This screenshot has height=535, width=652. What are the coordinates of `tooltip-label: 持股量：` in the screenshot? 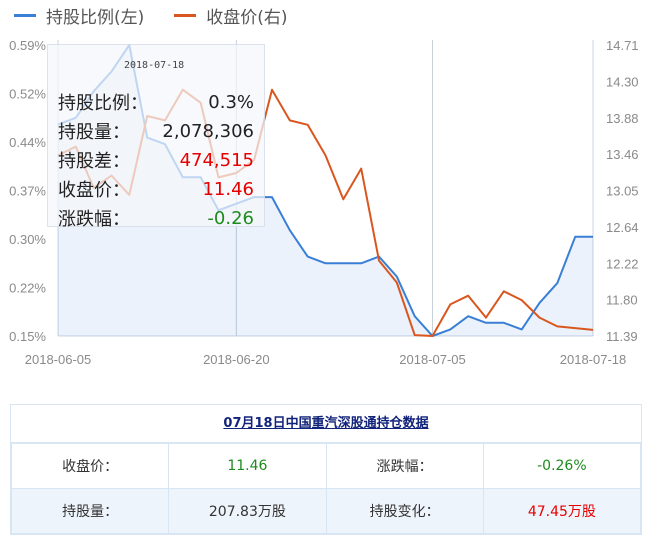 It's located at (94, 132).